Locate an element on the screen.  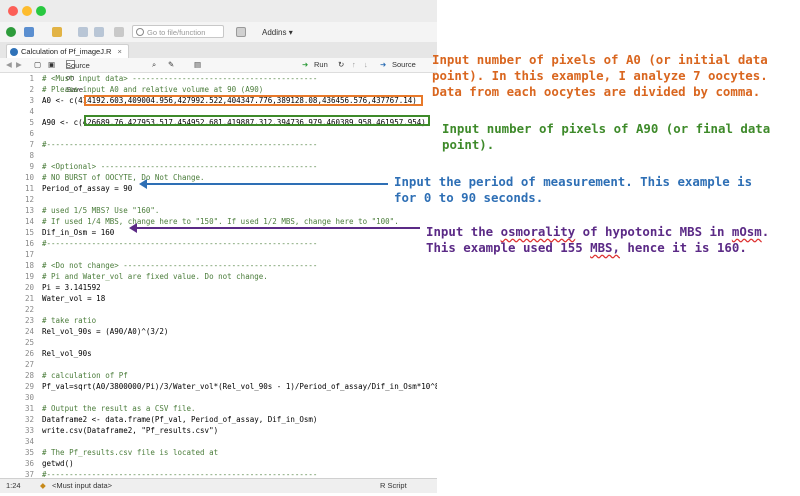
line-number: 5 is located at coordinates (31, 122).